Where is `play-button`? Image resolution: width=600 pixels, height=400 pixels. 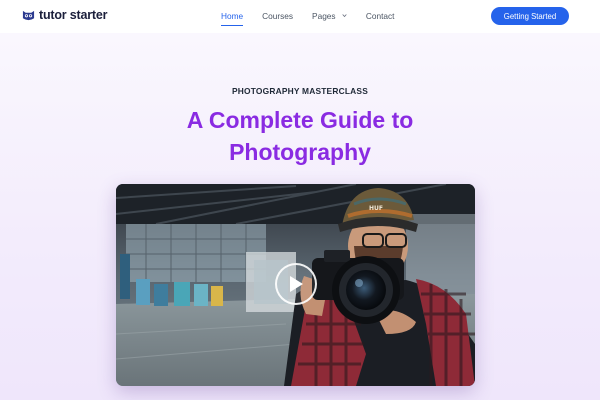 play-button is located at coordinates (296, 284).